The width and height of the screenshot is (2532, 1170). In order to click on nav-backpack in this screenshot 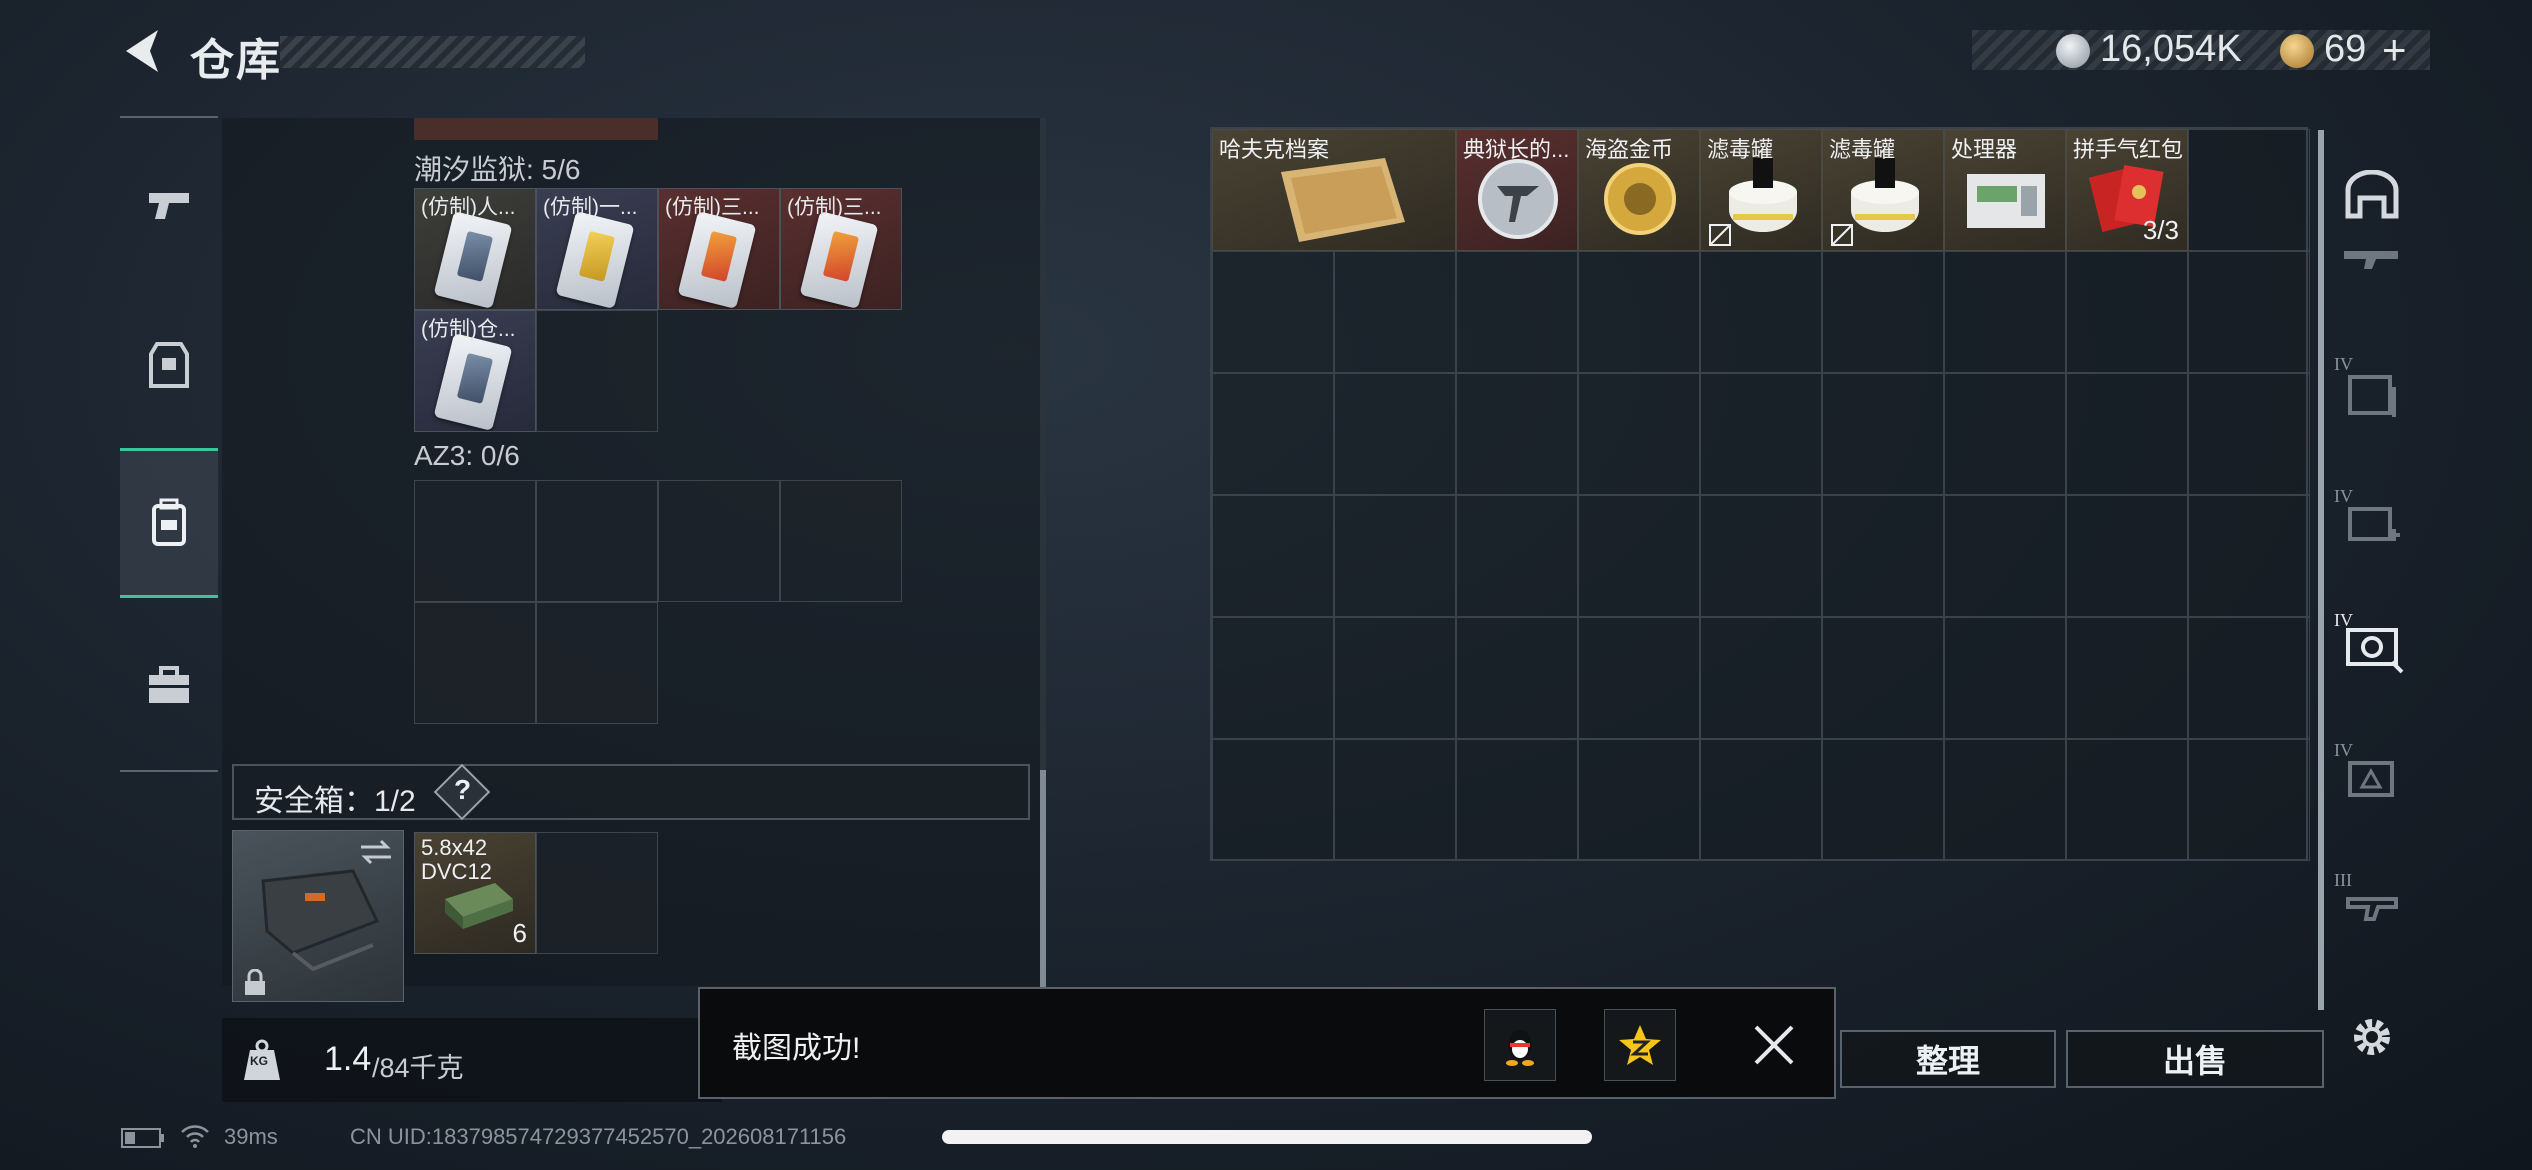, I will do `click(169, 523)`.